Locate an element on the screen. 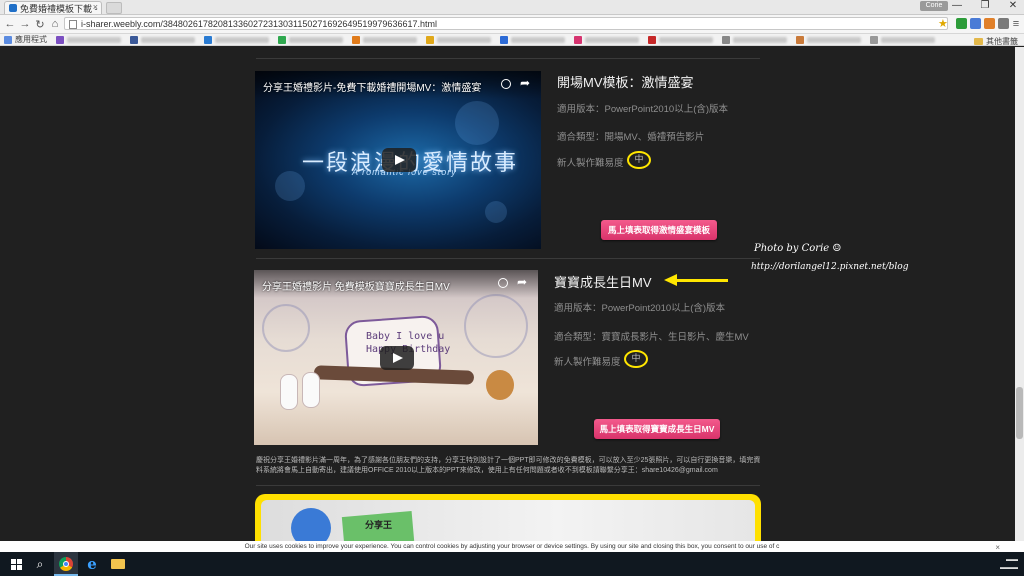  tab-title: 免費婚禮模板下載 - is located at coordinates (59, 8).